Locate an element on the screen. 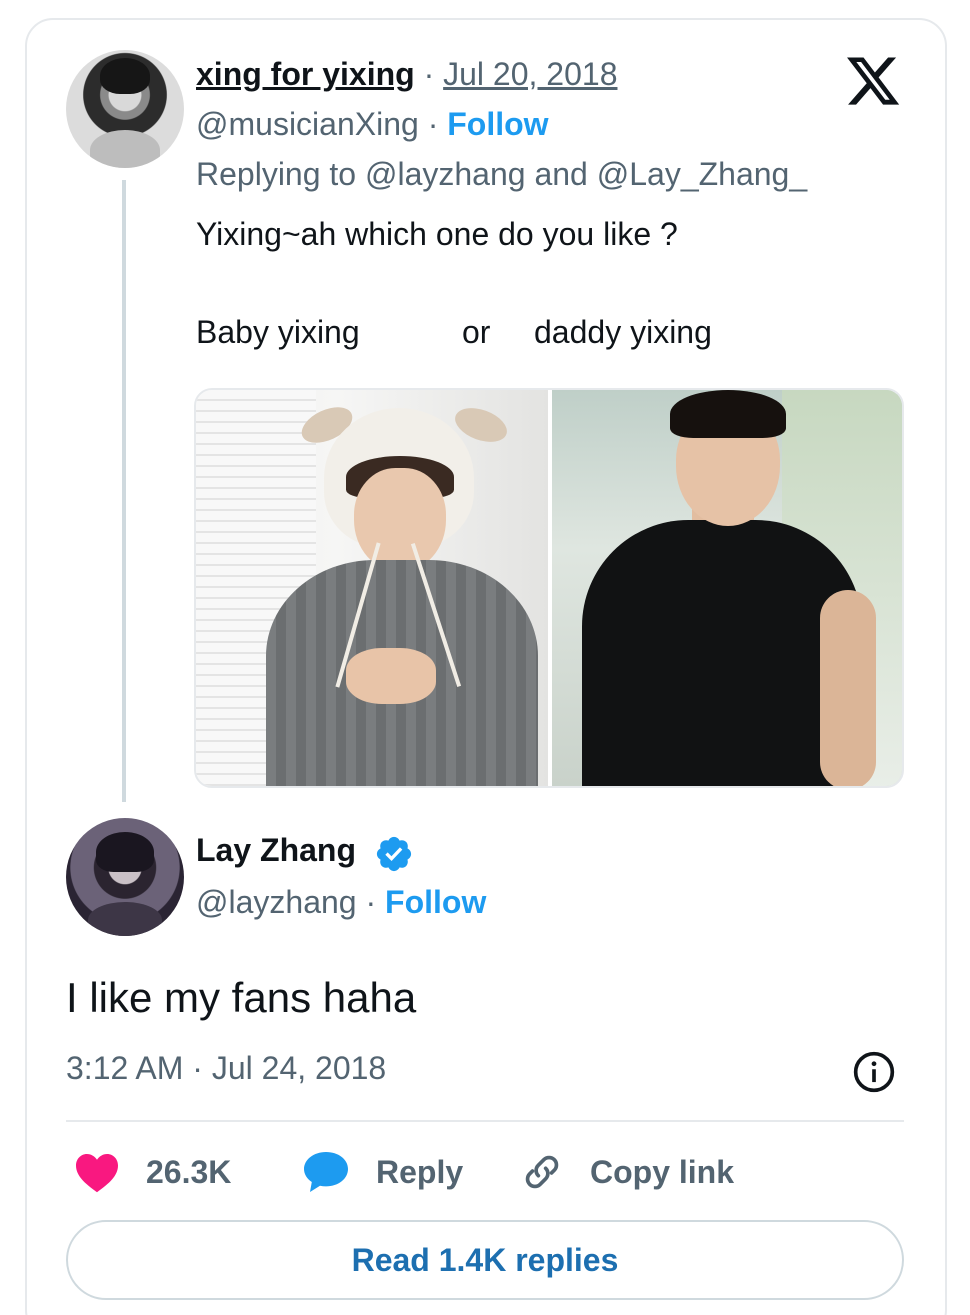  media-photo-daddy is located at coordinates (727, 588).